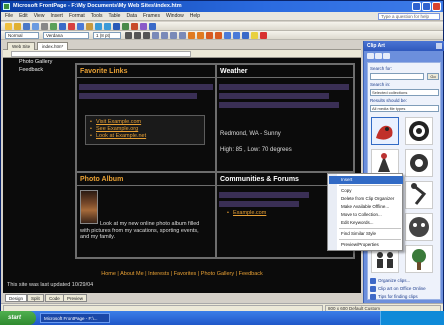 The height and width of the screenshot is (325, 444). I want to click on spelling-icon, so click(62, 26).